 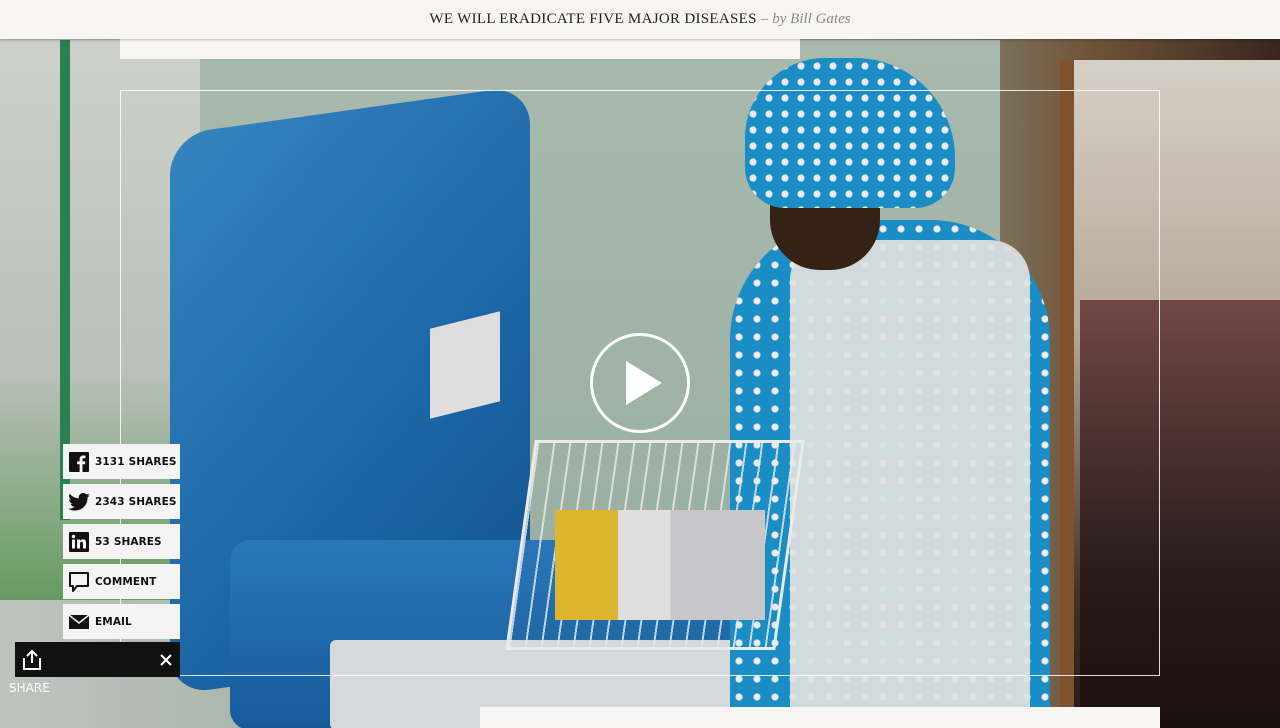 I want to click on email-button: EMAIL, so click(x=121, y=621).